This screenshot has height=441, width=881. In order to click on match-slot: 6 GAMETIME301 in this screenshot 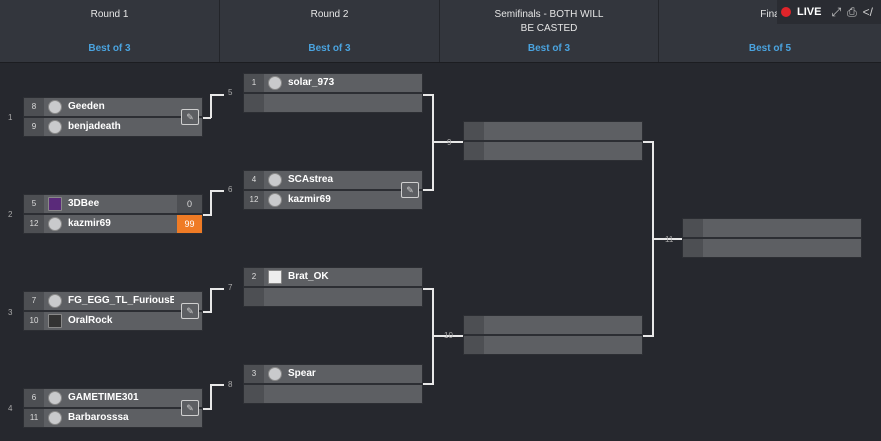, I will do `click(113, 398)`.